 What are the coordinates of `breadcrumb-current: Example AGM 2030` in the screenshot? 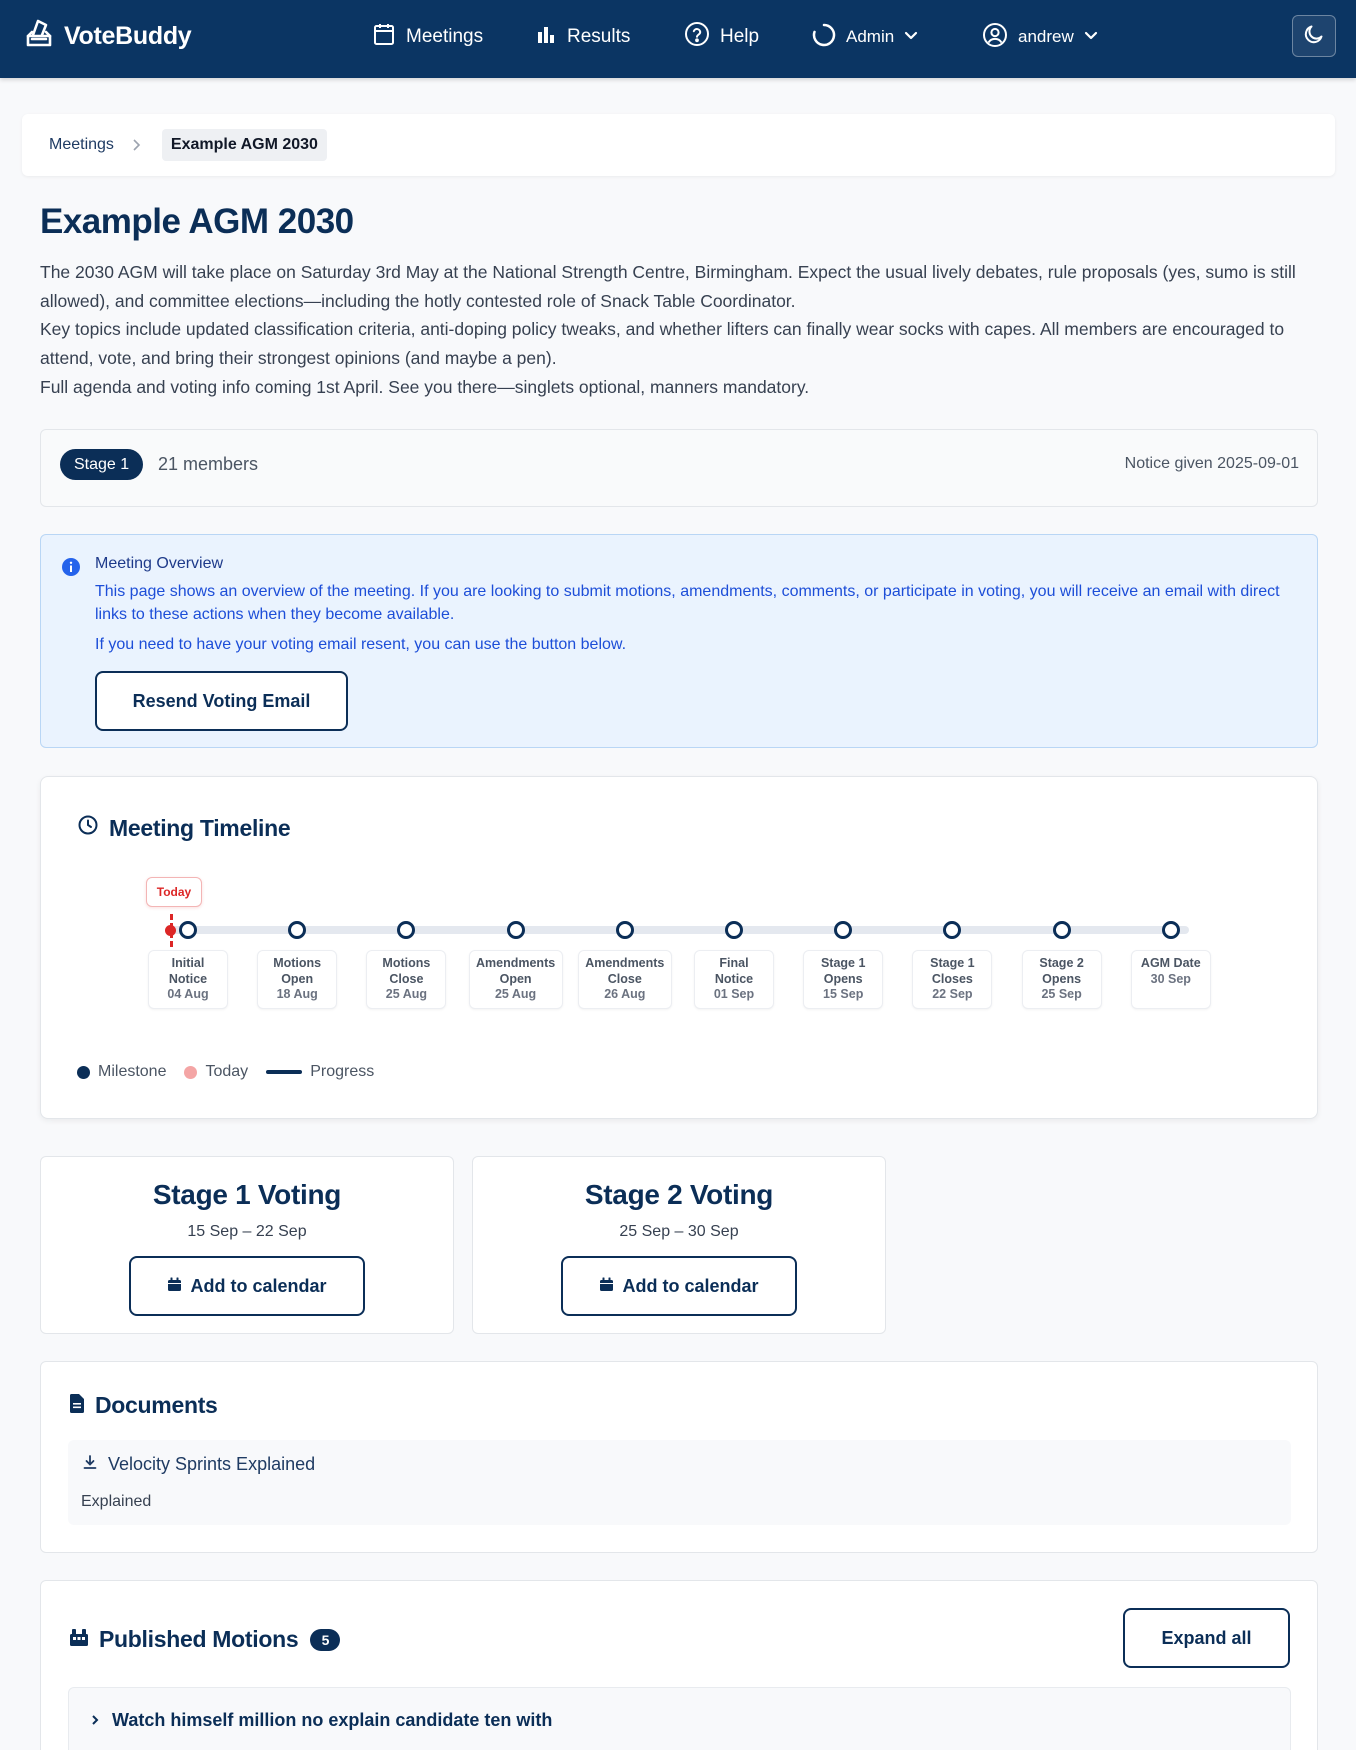 It's located at (244, 145).